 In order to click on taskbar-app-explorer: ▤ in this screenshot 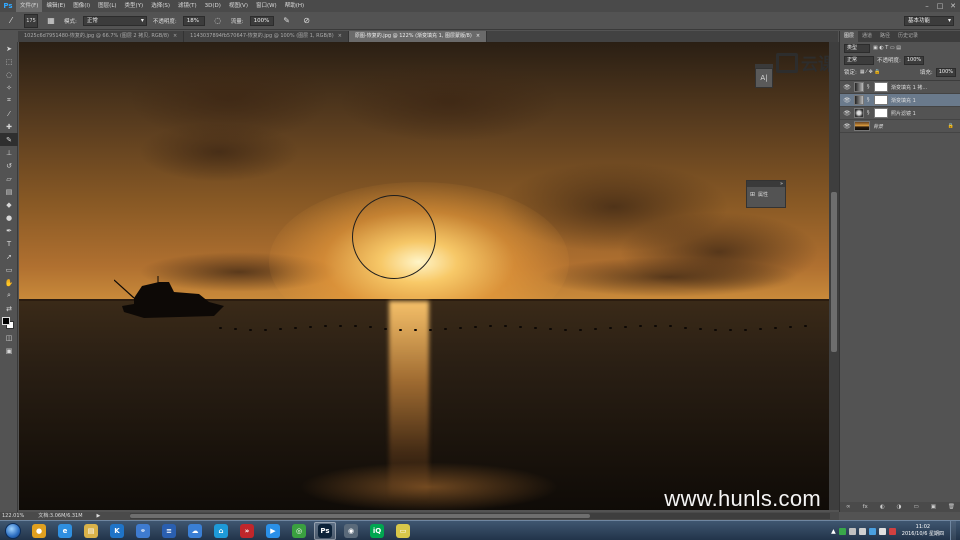, I will do `click(91, 531)`.